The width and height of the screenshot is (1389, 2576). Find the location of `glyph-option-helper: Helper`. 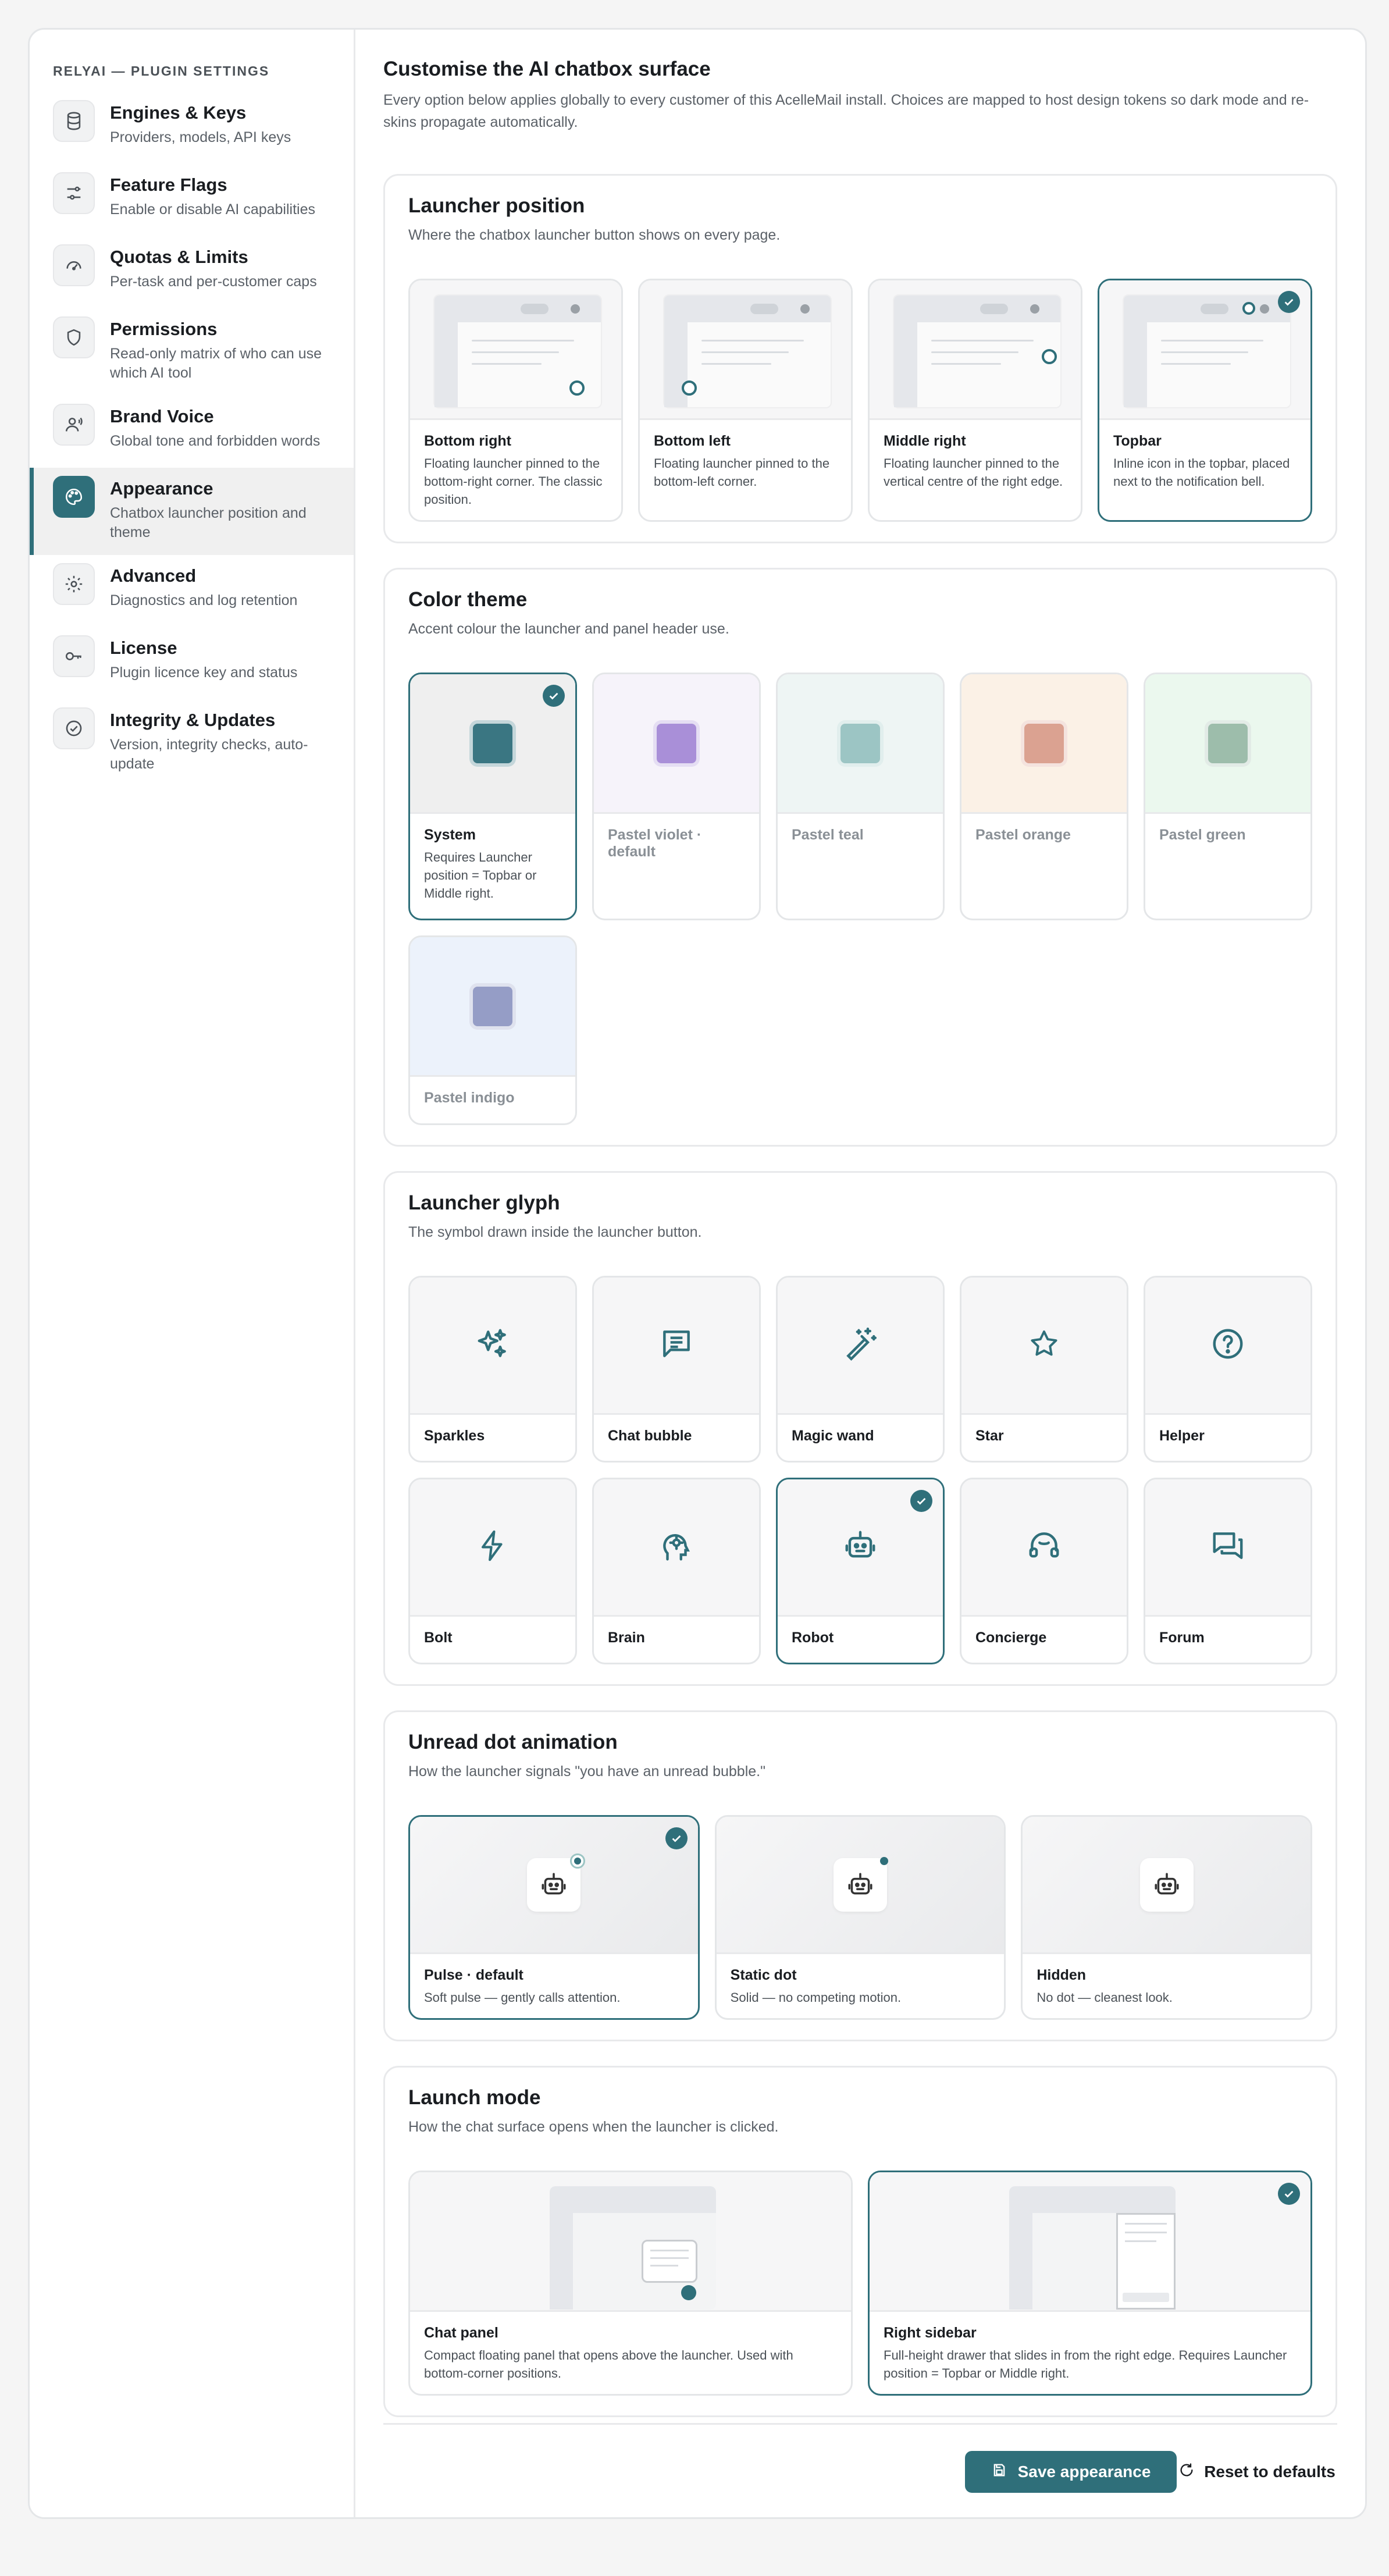

glyph-option-helper: Helper is located at coordinates (1228, 1369).